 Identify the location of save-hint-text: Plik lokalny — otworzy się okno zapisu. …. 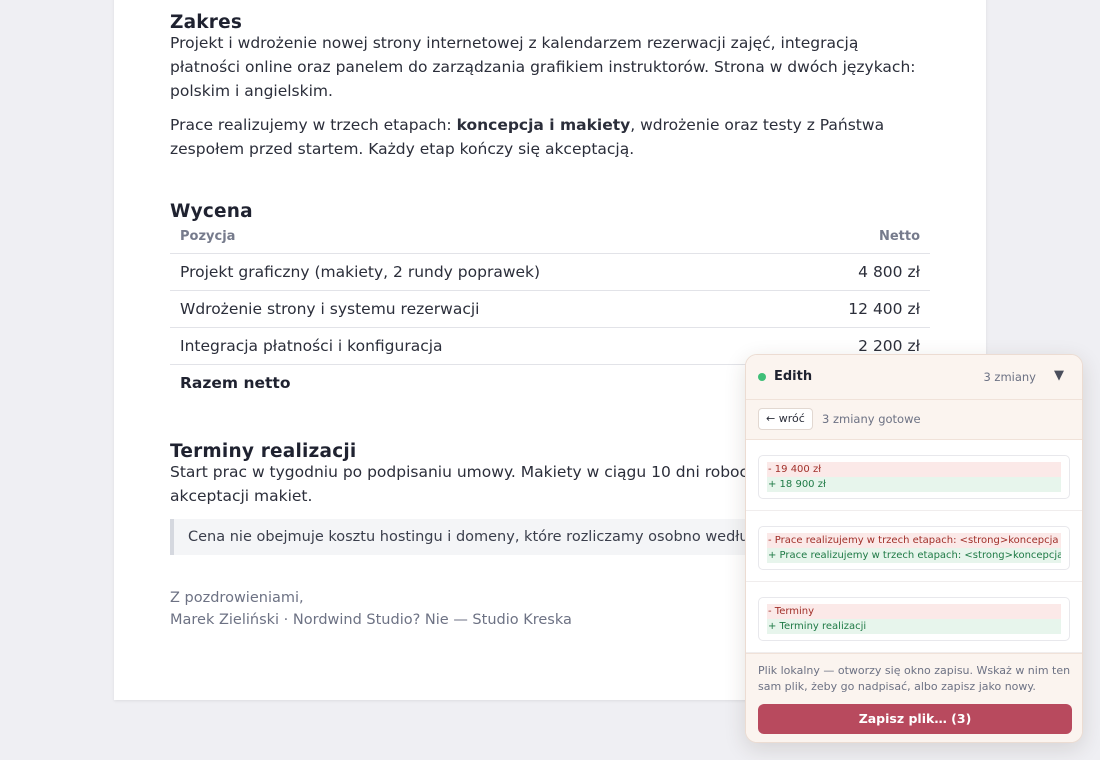
(914, 678).